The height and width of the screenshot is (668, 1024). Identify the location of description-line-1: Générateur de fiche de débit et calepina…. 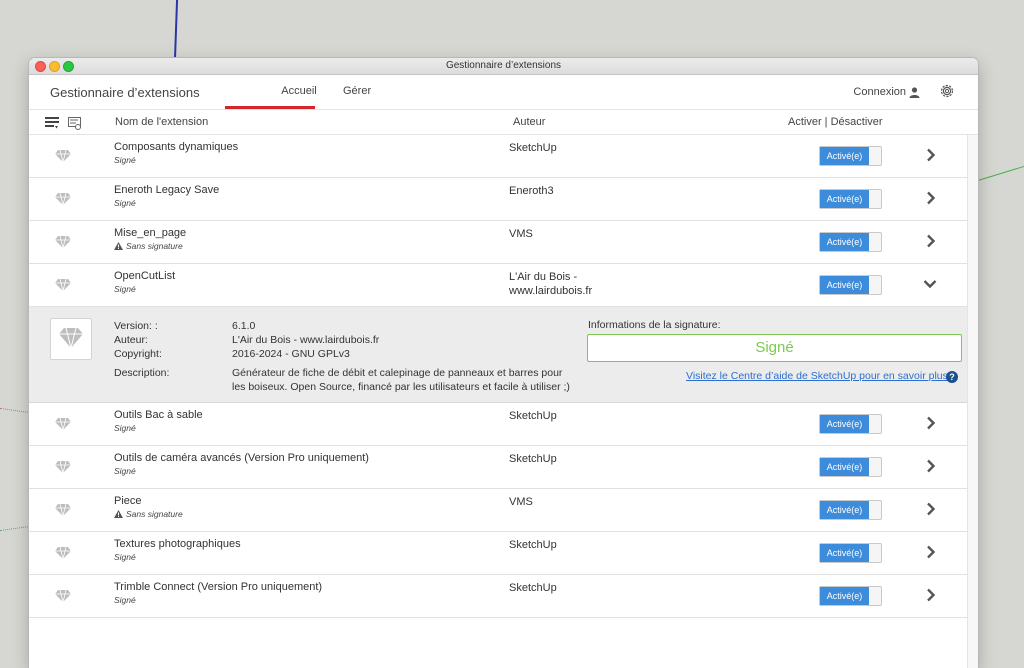
(397, 373).